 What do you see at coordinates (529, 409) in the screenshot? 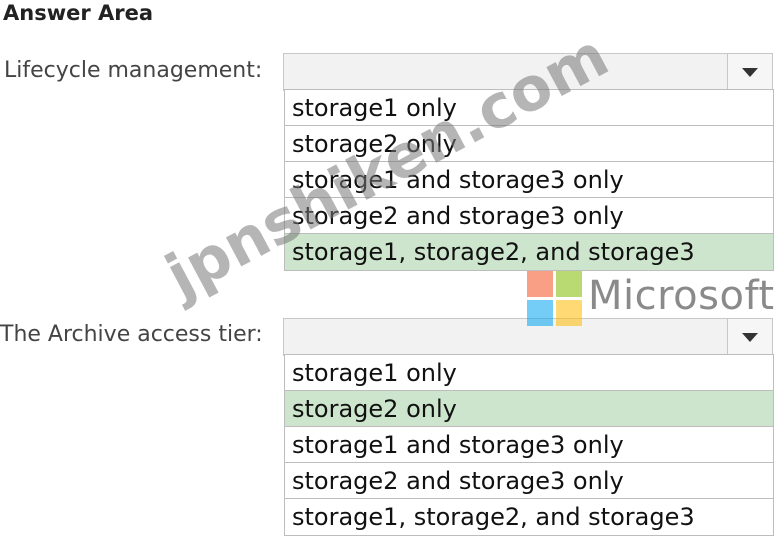
I see `option-storage2-only-selected: storage2 only` at bounding box center [529, 409].